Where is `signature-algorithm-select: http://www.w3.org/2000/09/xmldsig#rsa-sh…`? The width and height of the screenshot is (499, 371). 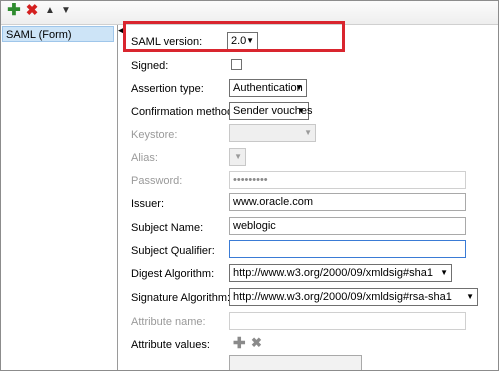 signature-algorithm-select: http://www.w3.org/2000/09/xmldsig#rsa-sh… is located at coordinates (353, 297).